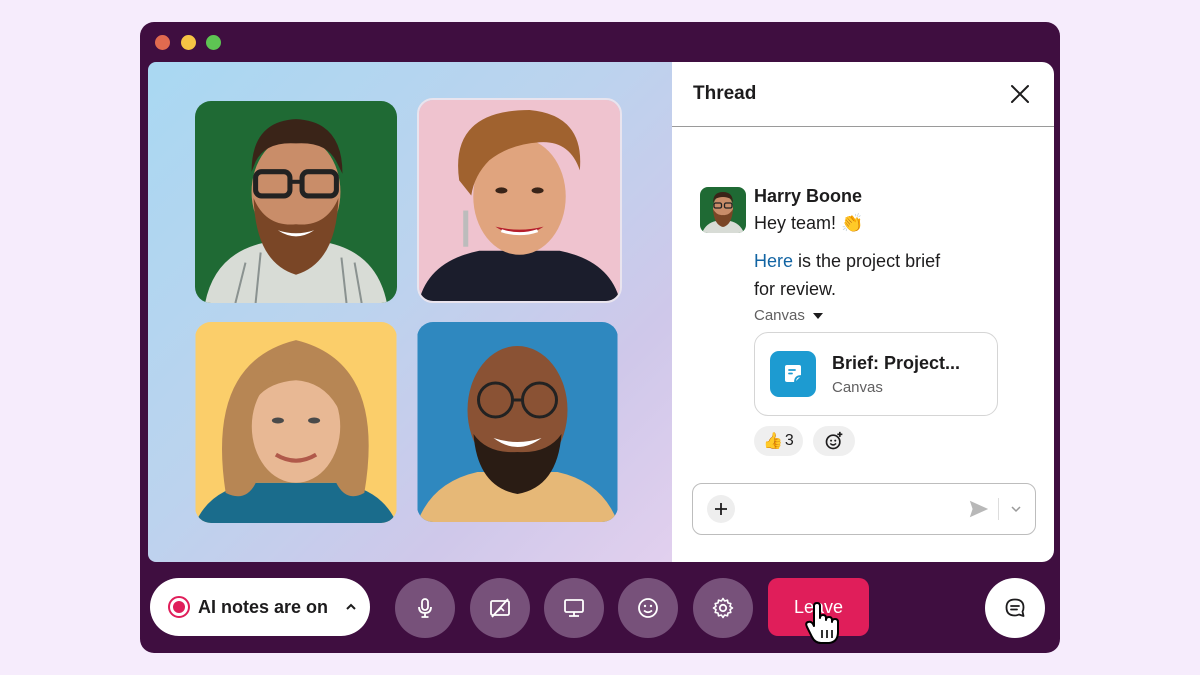 This screenshot has width=1200, height=675. I want to click on call-controls: AI notes are on Leave, so click(600, 611).